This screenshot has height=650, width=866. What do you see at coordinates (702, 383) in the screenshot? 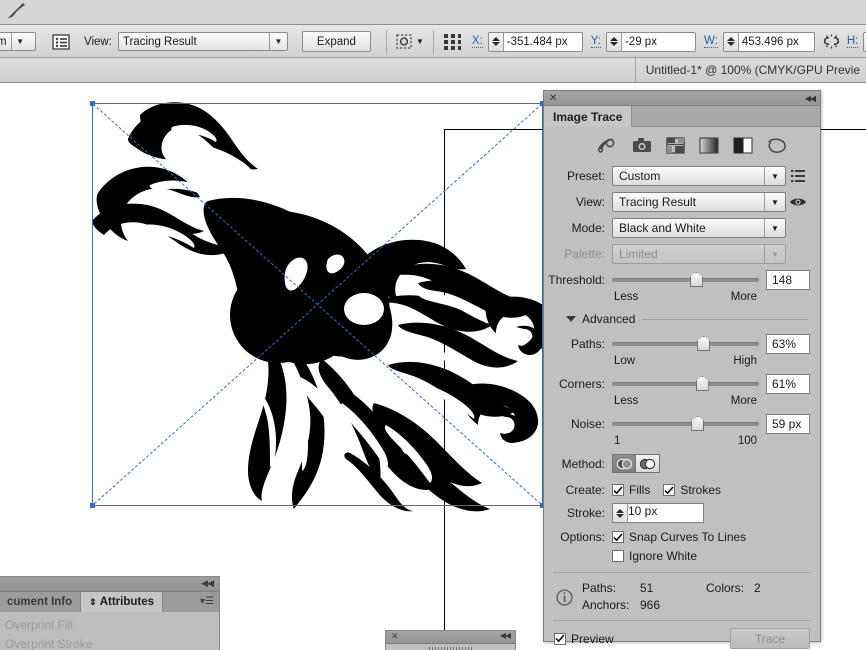
I see `corners-slider-thumb` at bounding box center [702, 383].